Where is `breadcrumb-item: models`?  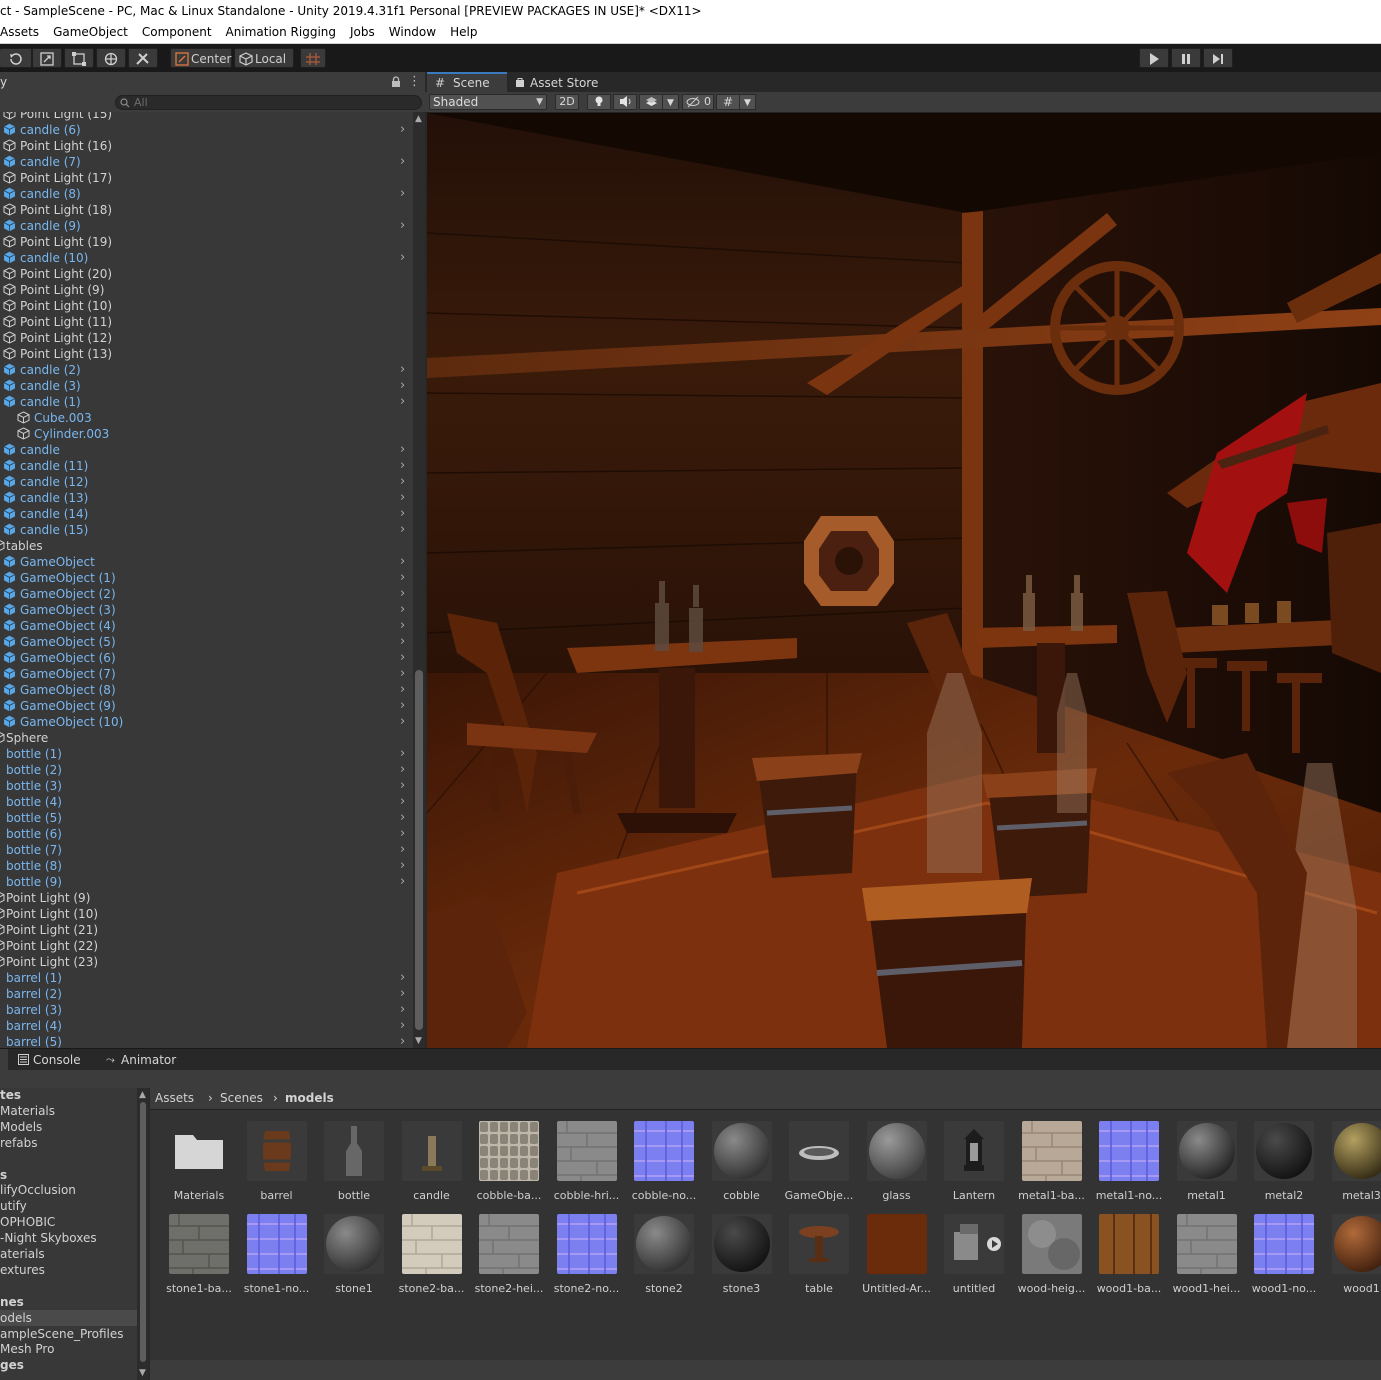
breadcrumb-item: models is located at coordinates (309, 1098).